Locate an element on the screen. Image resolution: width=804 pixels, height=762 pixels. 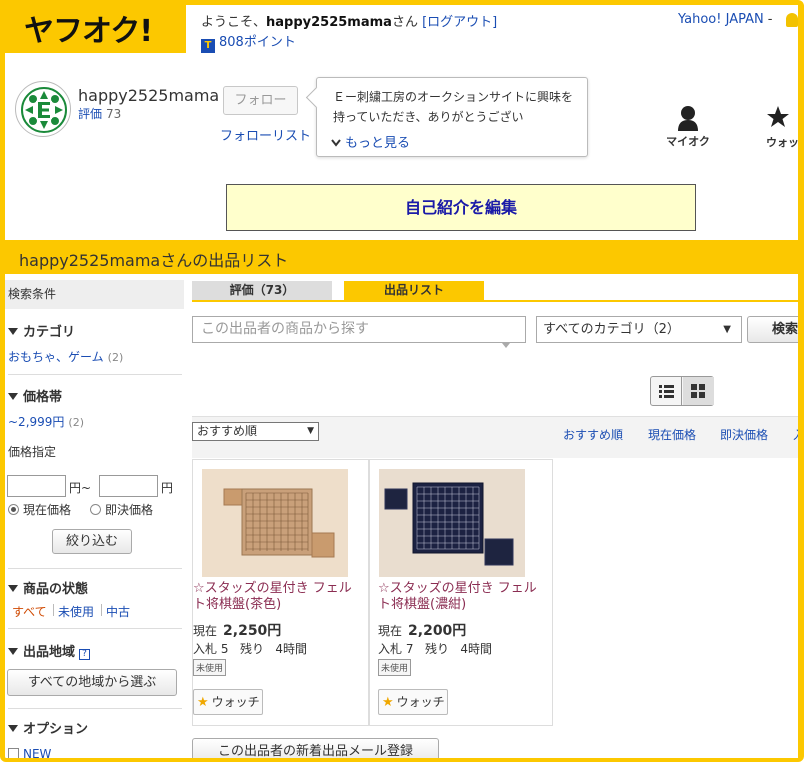
chevron-down-icon is located at coordinates (336, 143).